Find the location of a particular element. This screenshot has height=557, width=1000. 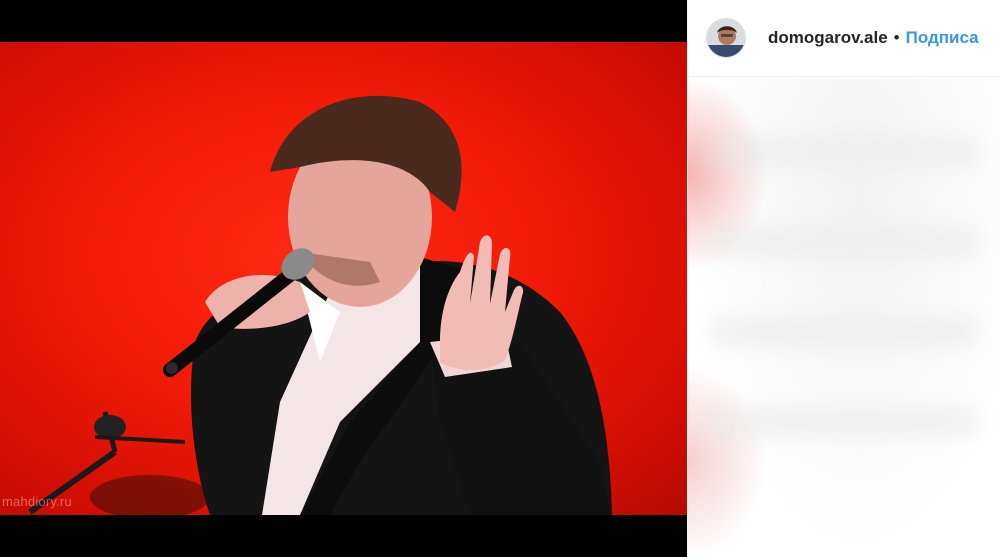

profile-avatar is located at coordinates (726, 38).